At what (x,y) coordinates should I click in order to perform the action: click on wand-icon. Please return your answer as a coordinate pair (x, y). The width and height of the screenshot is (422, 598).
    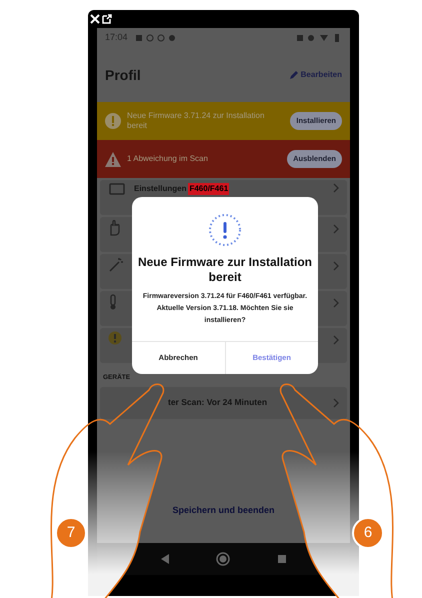
    Looking at the image, I should click on (116, 265).